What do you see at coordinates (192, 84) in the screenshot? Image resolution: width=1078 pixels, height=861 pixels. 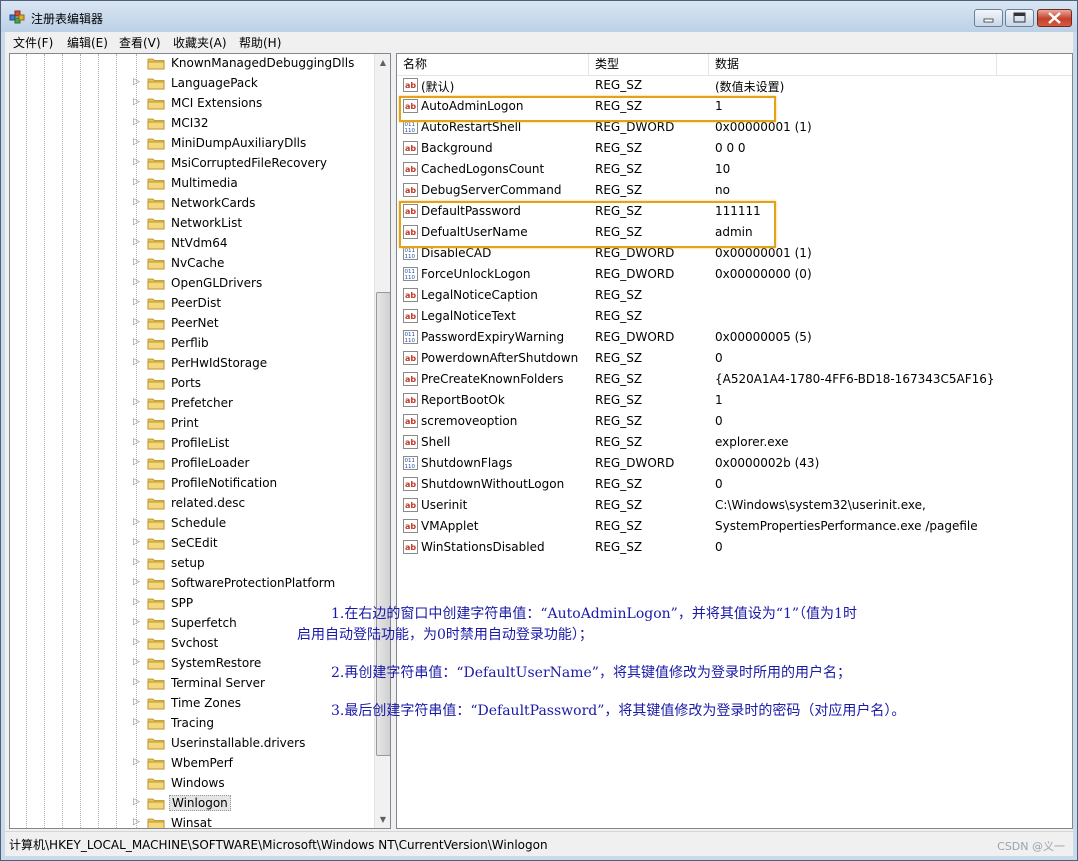 I see `tree-item: ▷ LanguagePack` at bounding box center [192, 84].